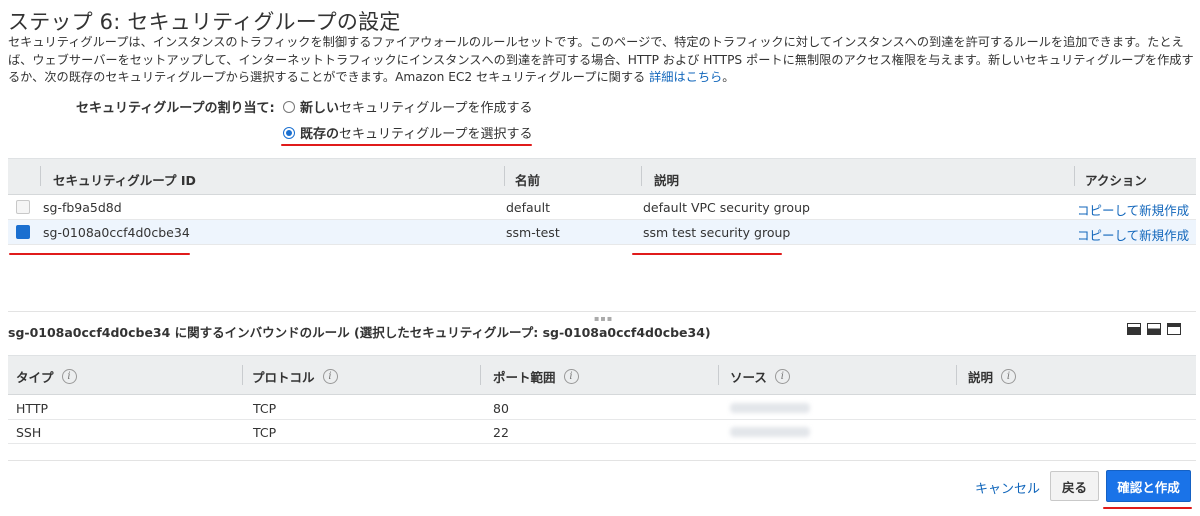  Describe the element at coordinates (685, 77) in the screenshot. I see `details-link: 詳細はこちら` at that location.